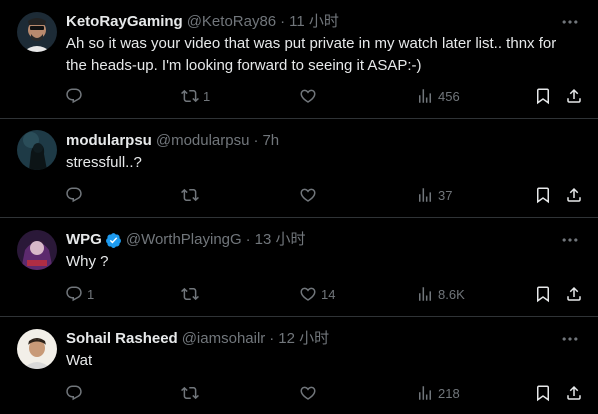 The image size is (598, 414). I want to click on timestamp: 7h, so click(270, 141).